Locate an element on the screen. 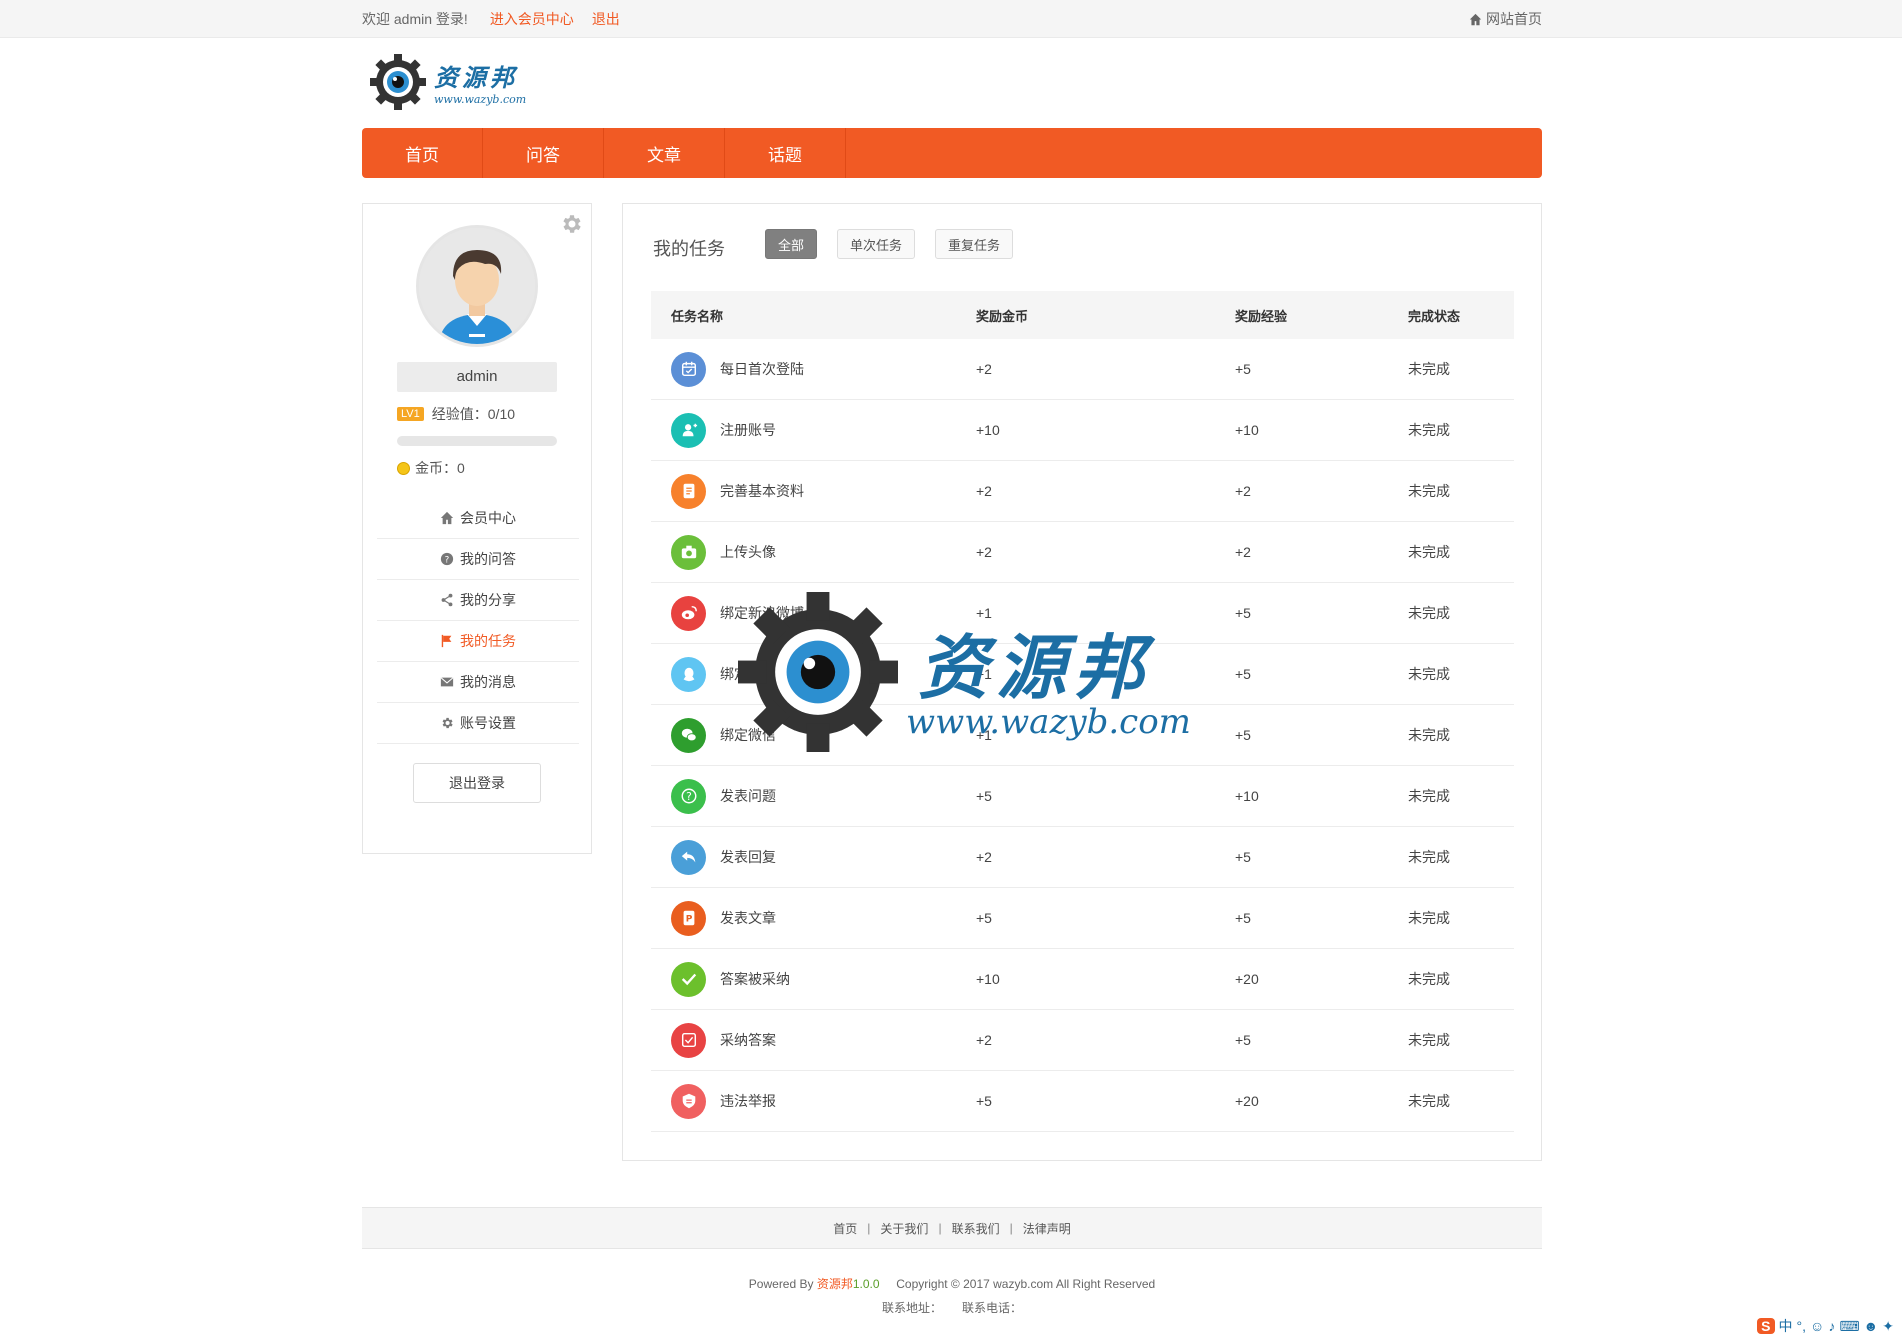 This screenshot has height=1344, width=1902. task-name: 采纳答案 is located at coordinates (748, 1040).